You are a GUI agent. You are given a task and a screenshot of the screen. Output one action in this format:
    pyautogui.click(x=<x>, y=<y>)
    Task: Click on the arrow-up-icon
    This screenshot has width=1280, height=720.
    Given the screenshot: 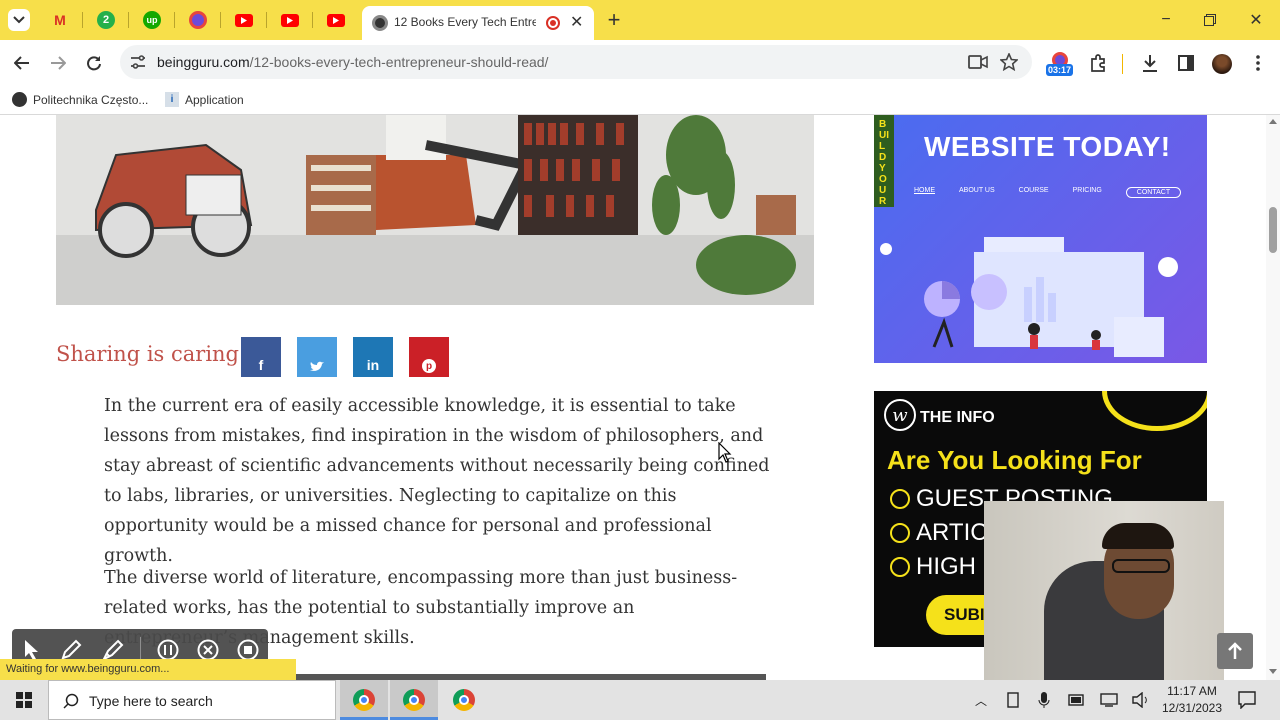 What is the action you would take?
    pyautogui.click(x=1235, y=650)
    